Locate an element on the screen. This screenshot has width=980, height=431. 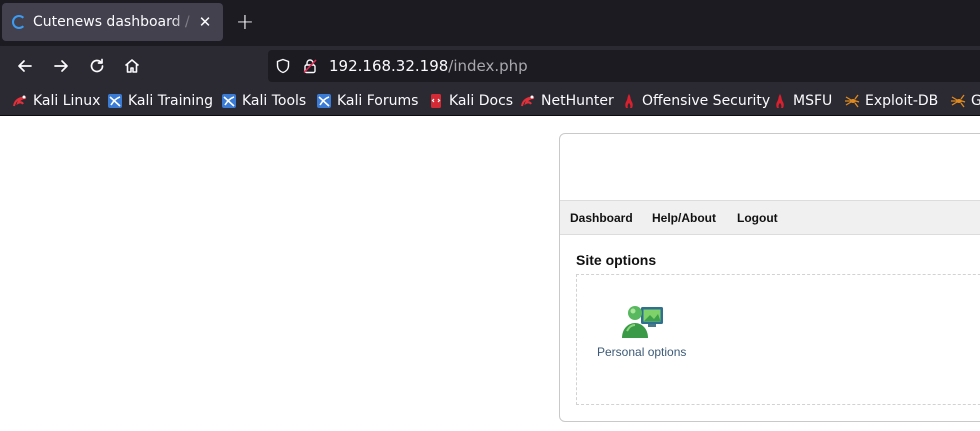
navigation-toolbar: 192.168.32.198/index.php is located at coordinates (490, 66).